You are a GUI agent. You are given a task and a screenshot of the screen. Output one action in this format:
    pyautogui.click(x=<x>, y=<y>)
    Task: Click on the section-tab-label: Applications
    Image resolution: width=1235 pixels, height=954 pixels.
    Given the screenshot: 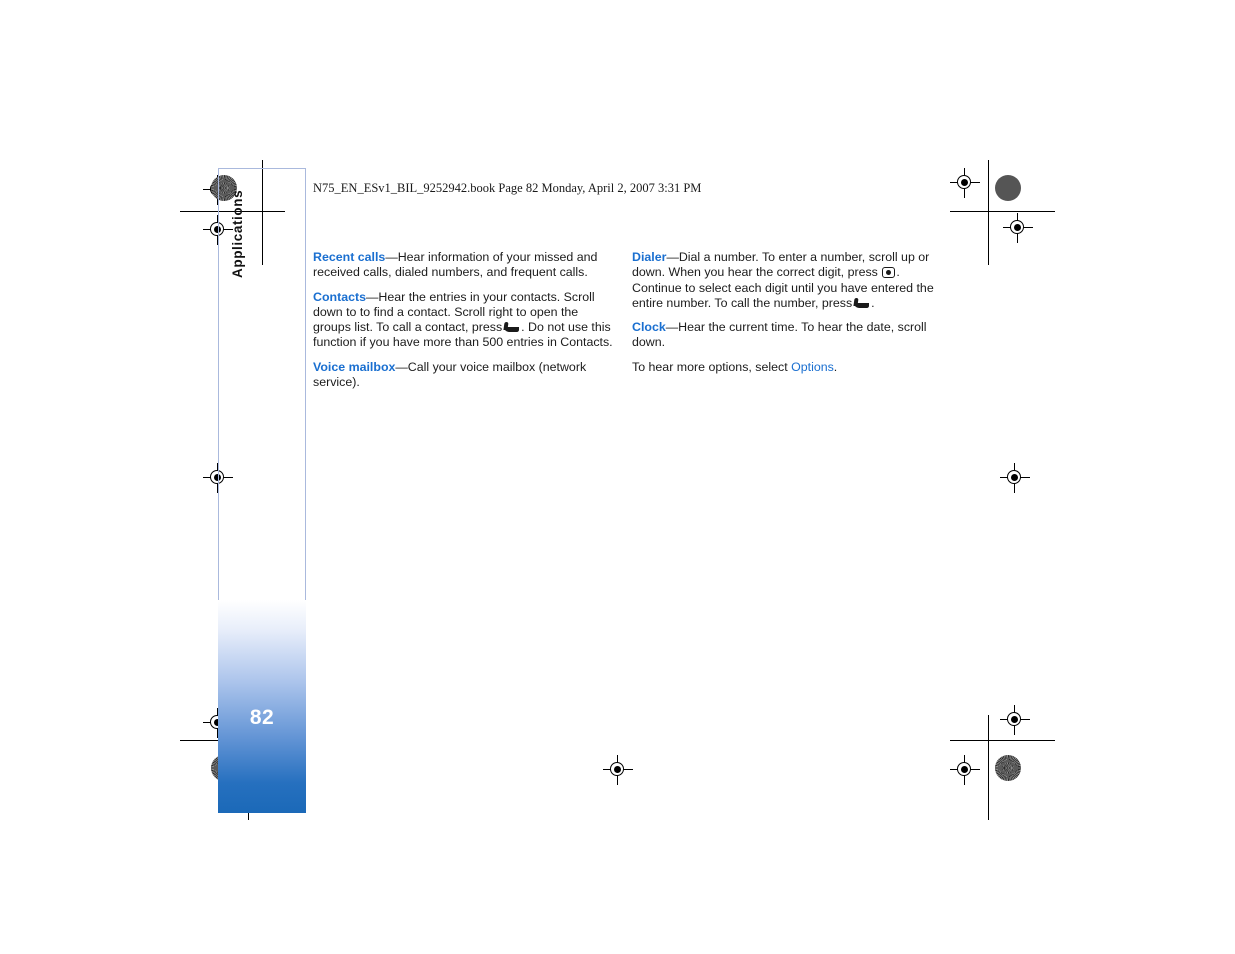 What is the action you would take?
    pyautogui.click(x=237, y=233)
    